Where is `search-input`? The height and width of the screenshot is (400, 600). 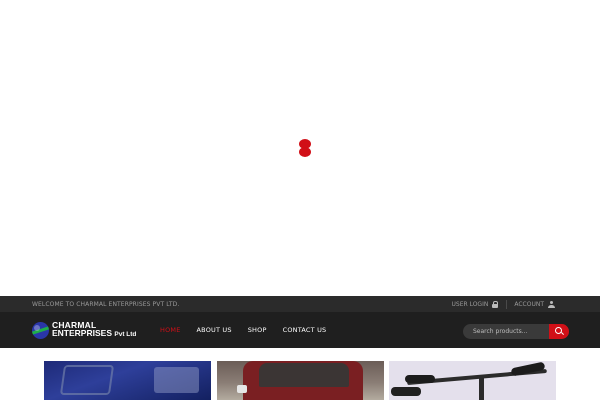
search-input is located at coordinates (506, 331).